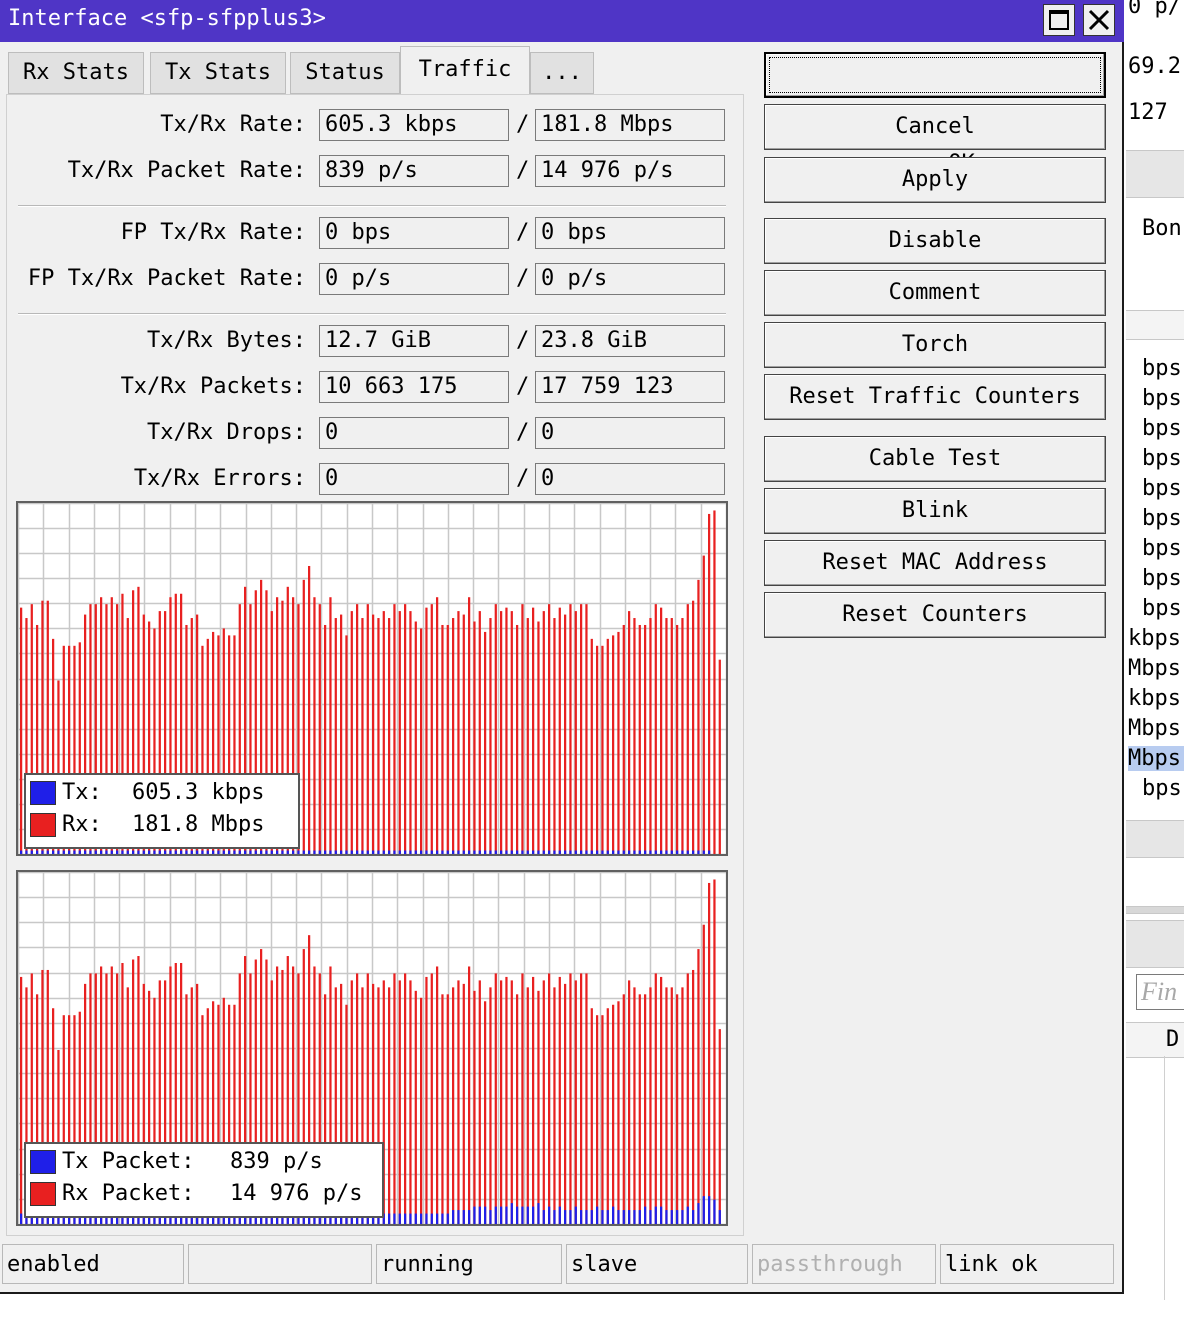  What do you see at coordinates (935, 615) in the screenshot?
I see `reset-counters-button: Reset Counters` at bounding box center [935, 615].